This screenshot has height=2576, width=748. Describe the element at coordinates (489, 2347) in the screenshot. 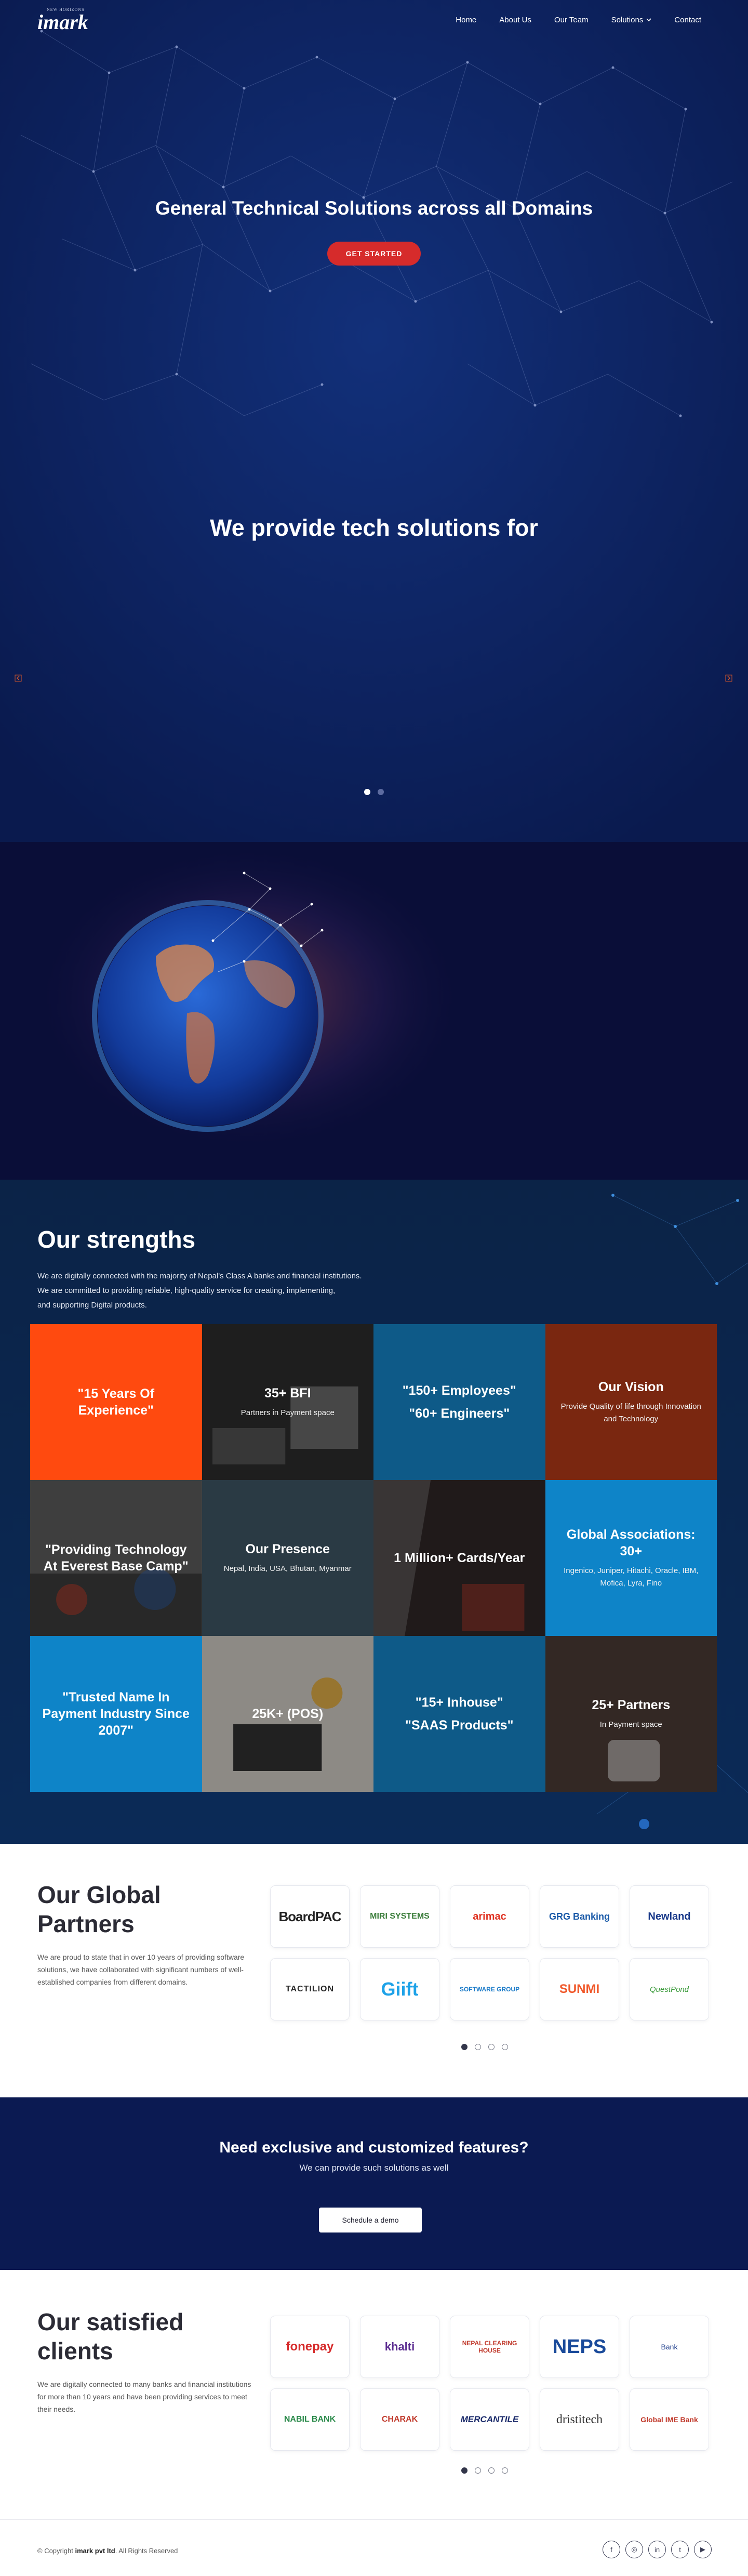

I see `client-card: NEPAL CLEARING HOUSE` at that location.